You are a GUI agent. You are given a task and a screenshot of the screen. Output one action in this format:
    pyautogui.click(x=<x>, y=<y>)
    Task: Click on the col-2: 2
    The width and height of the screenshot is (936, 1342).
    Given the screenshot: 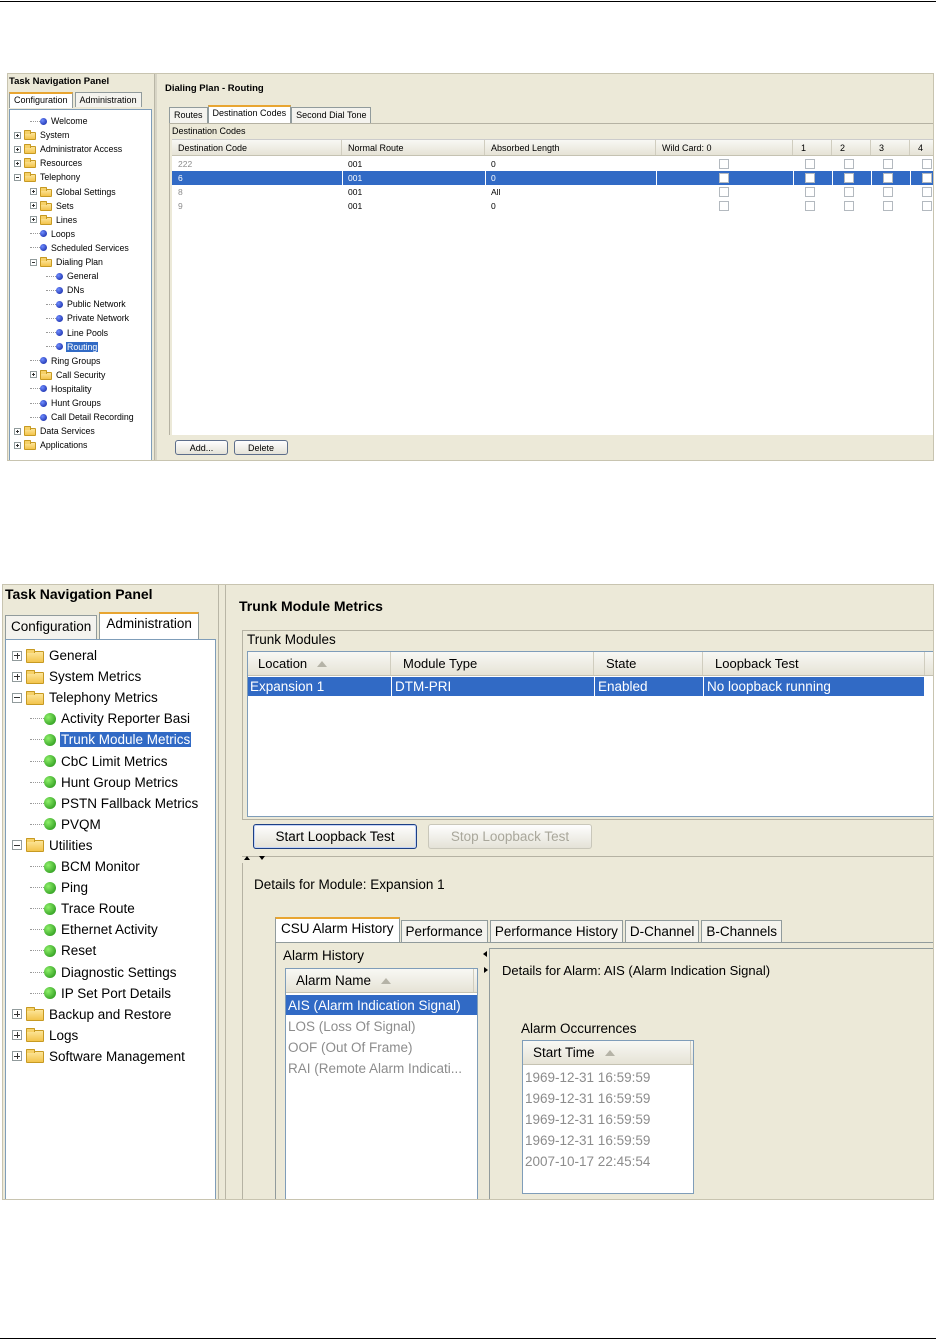 What is the action you would take?
    pyautogui.click(x=851, y=147)
    